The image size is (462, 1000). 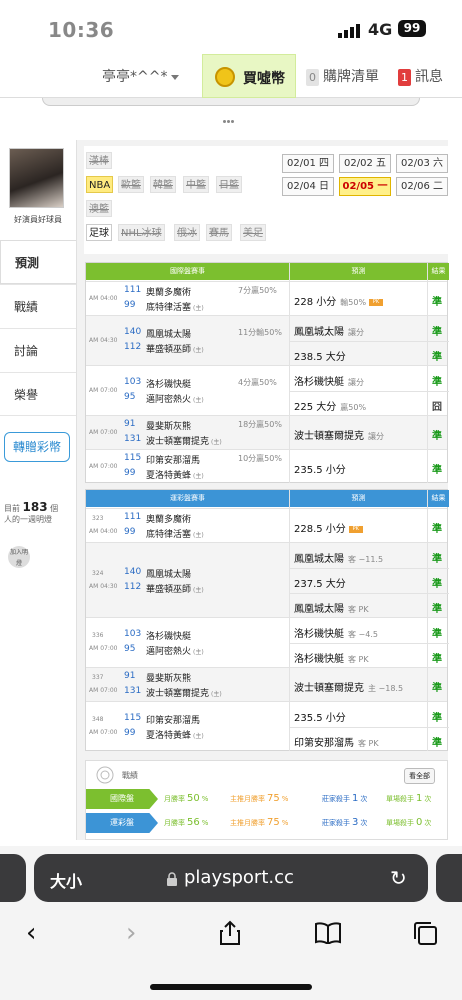 I want to click on prediction-pick: 洛杉磯快艇 讓分, so click(x=329, y=380).